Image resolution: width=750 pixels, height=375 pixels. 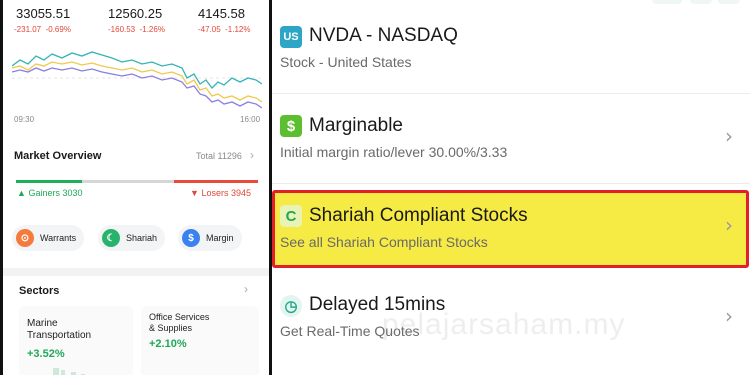 I want to click on dow-index-value: 33055.51, so click(x=43, y=13).